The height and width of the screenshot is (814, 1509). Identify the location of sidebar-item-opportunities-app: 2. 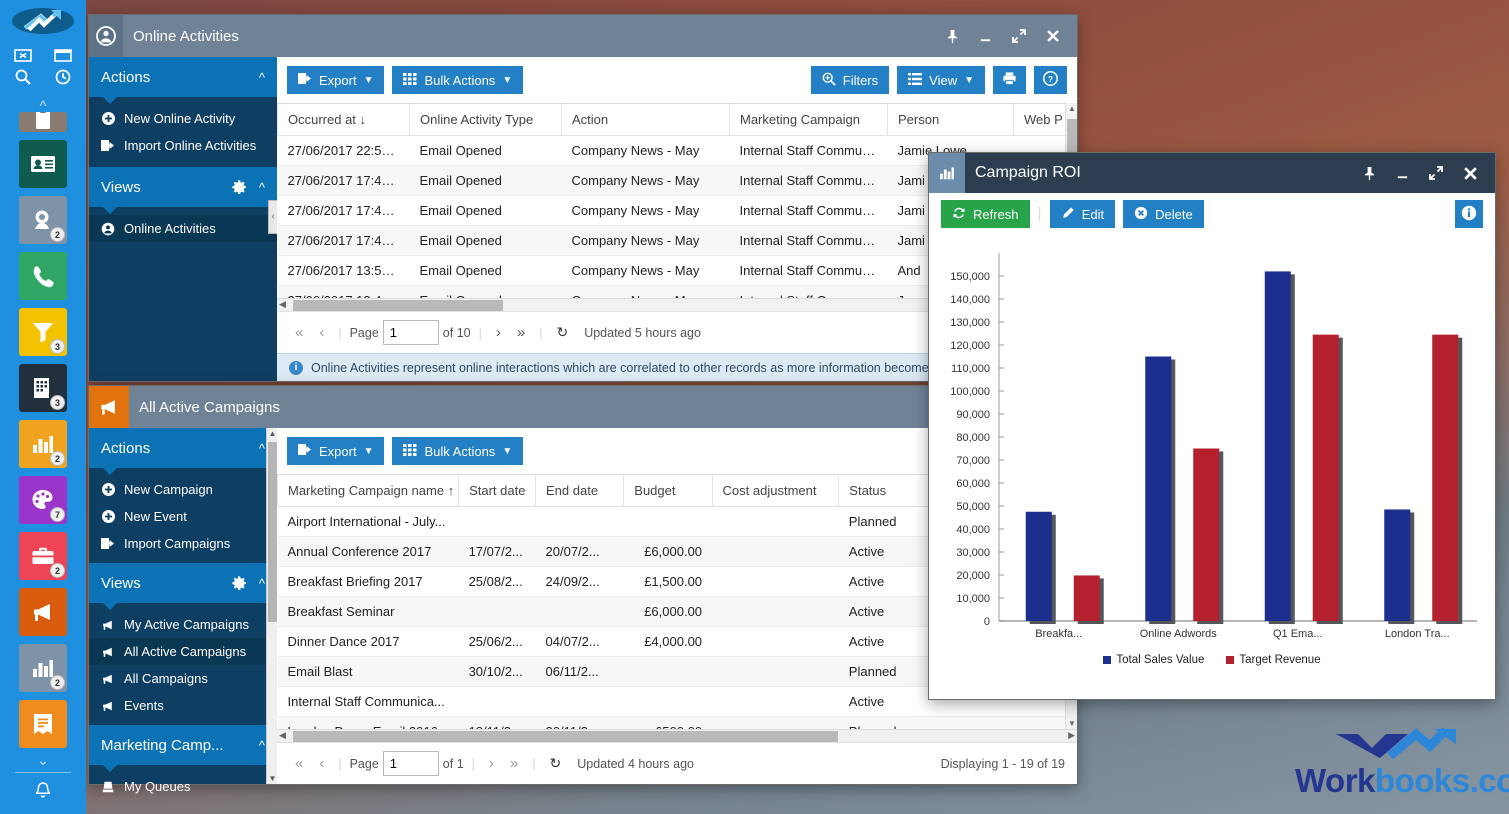
(43, 556).